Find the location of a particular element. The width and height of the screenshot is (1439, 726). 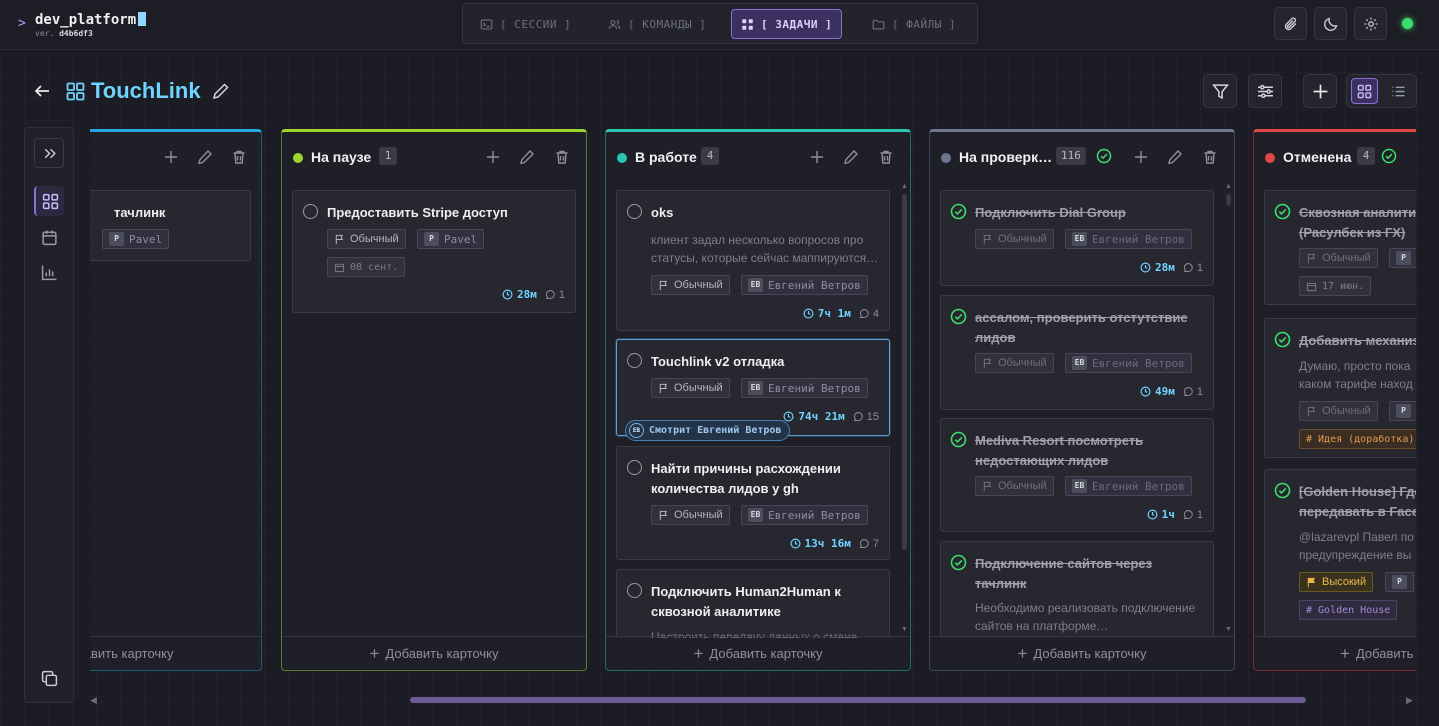

filter-button is located at coordinates (1220, 91).